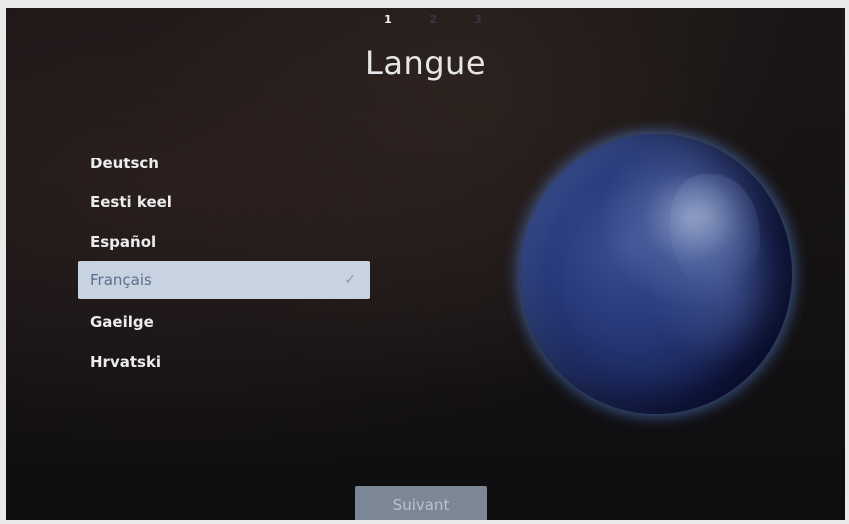 The height and width of the screenshot is (524, 849). Describe the element at coordinates (124, 165) in the screenshot. I see `language-label: Deutsch` at that location.